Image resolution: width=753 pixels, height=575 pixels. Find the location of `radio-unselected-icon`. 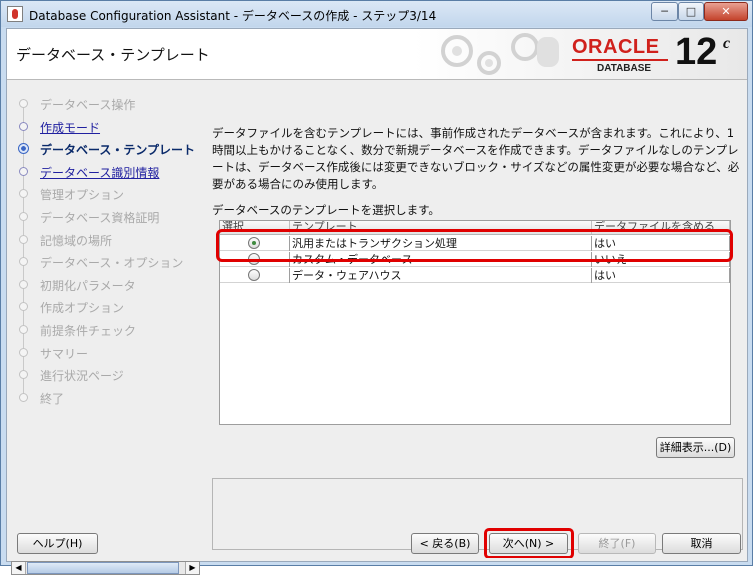

radio-unselected-icon is located at coordinates (254, 275).